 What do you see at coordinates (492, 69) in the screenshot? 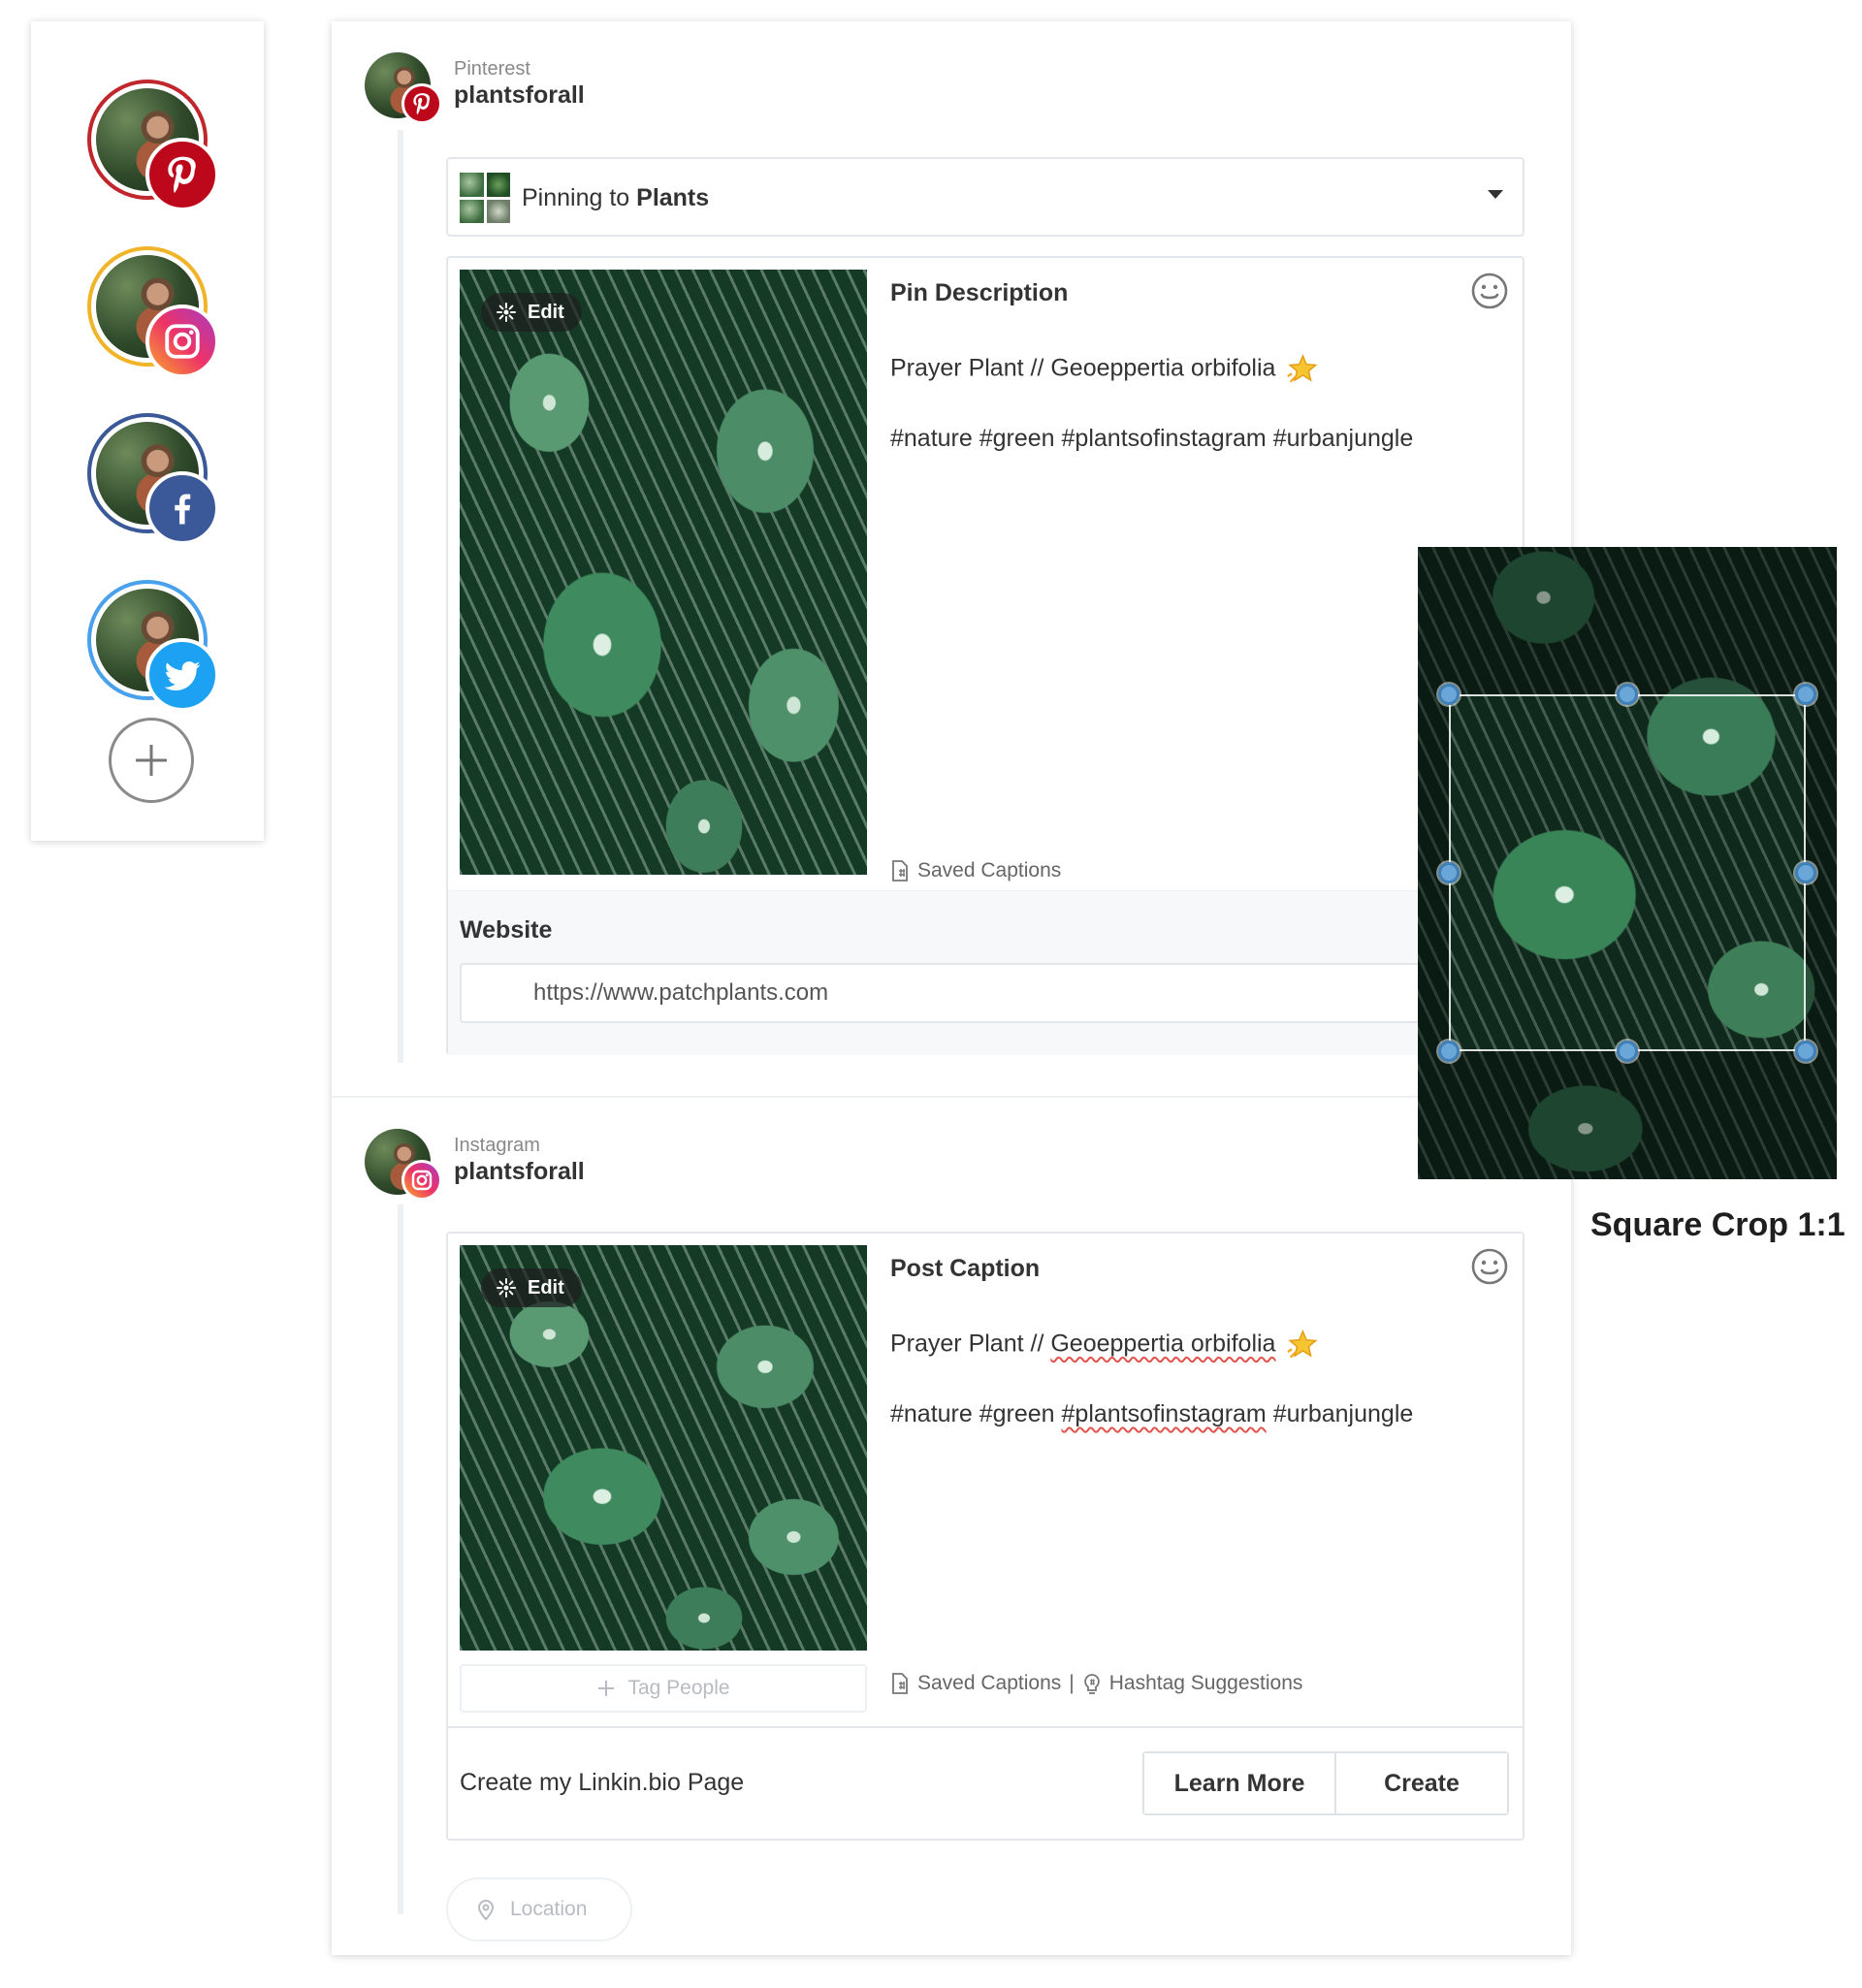
I see `network-label: Pinterest` at bounding box center [492, 69].